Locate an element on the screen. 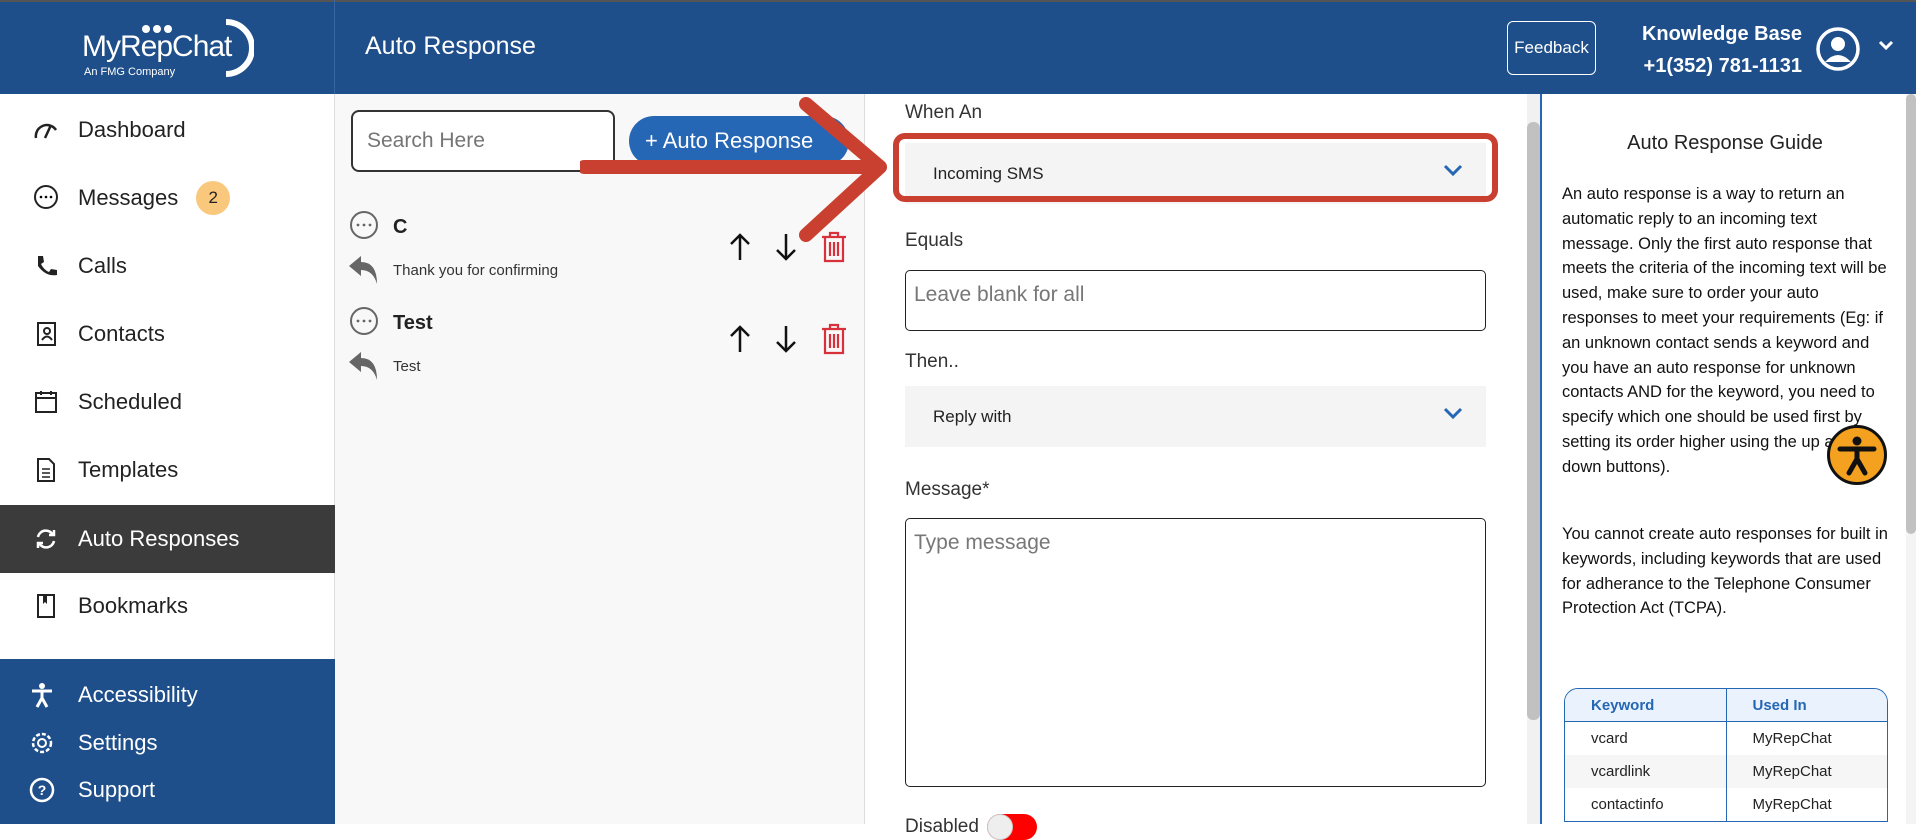 The height and width of the screenshot is (840, 1916). move-up-icon is located at coordinates (740, 339).